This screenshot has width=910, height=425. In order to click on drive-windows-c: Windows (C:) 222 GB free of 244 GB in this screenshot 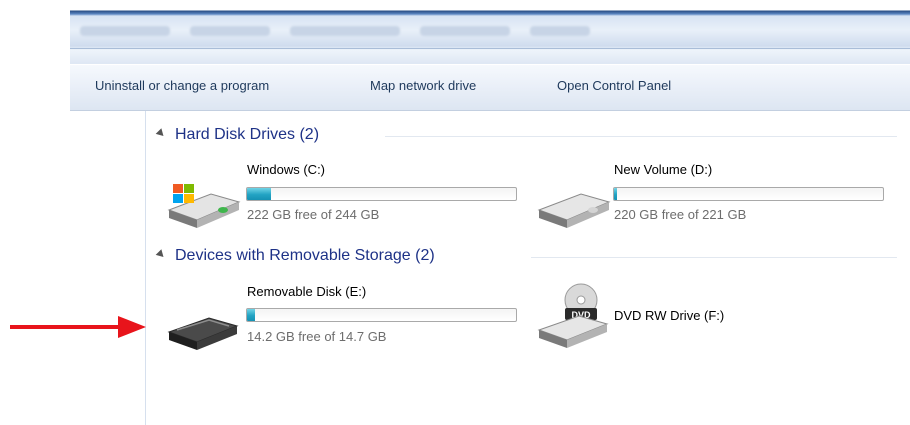, I will do `click(340, 195)`.